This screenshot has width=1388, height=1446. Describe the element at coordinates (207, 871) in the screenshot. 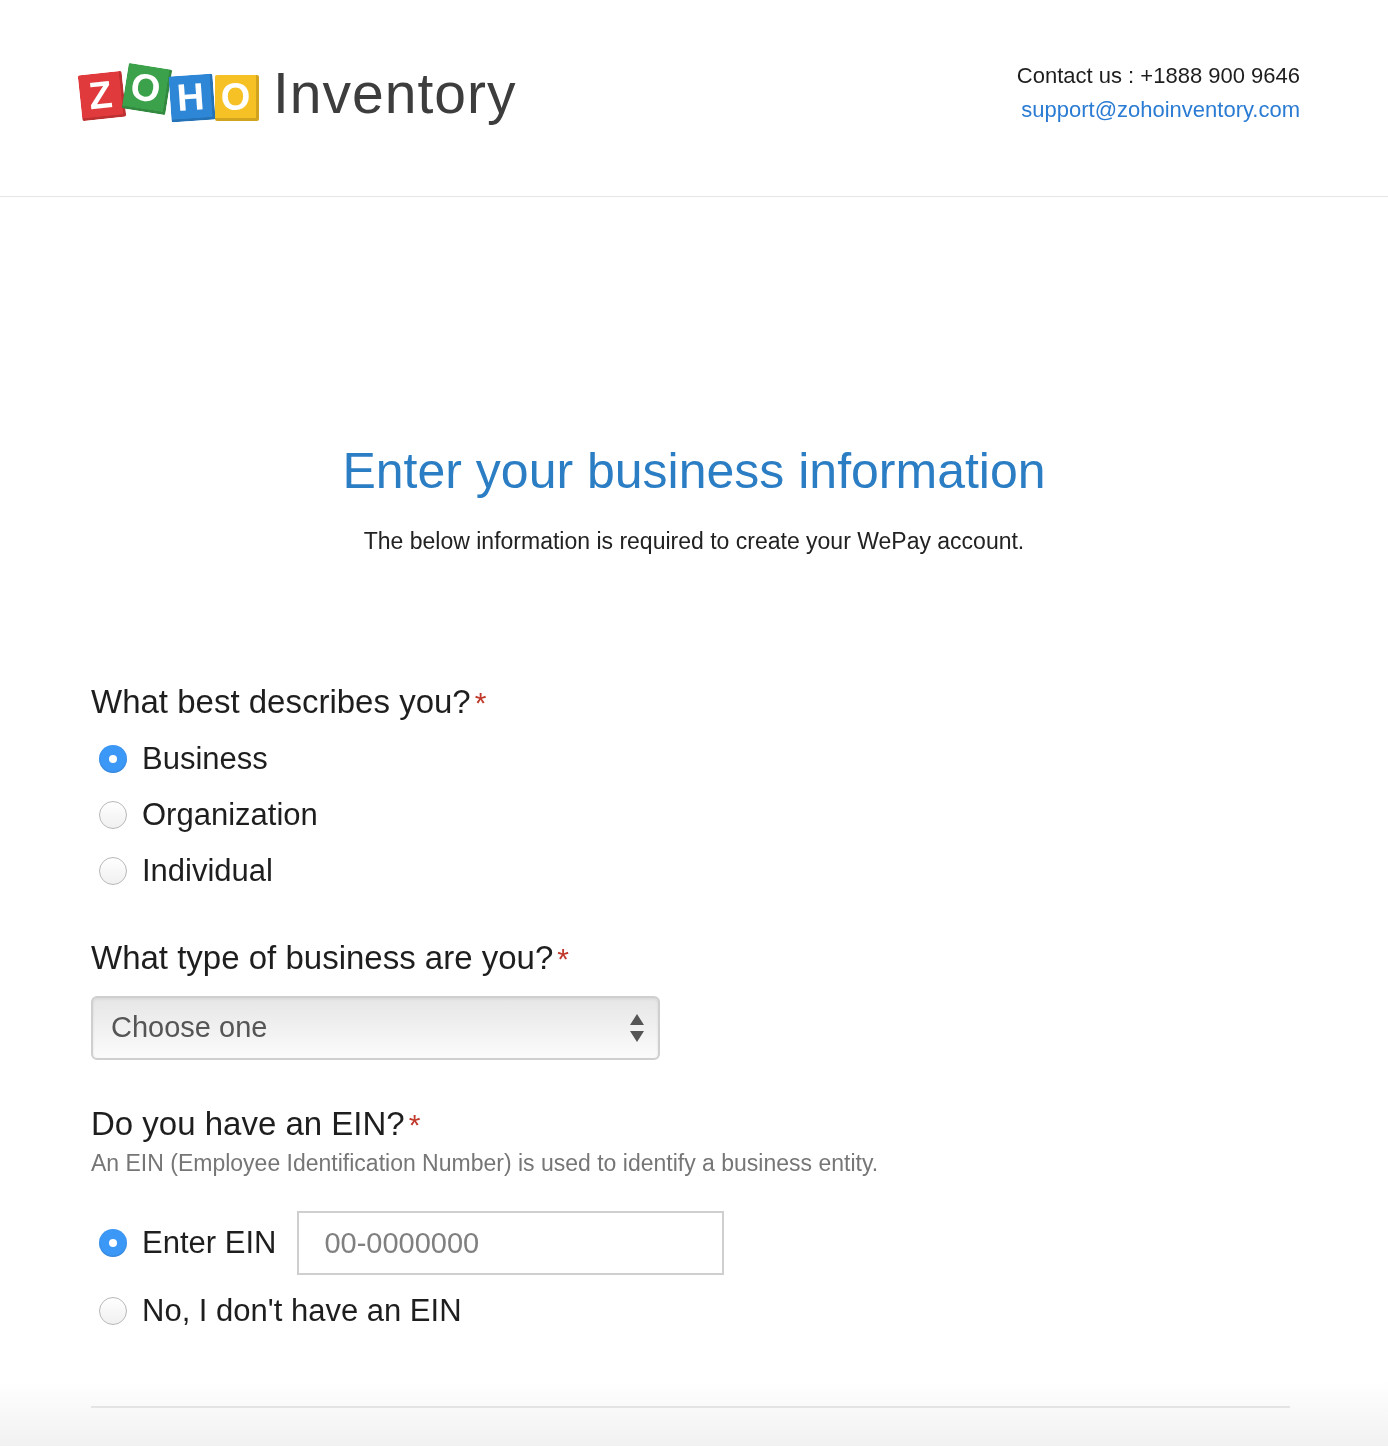

I see `radio-label: Individual` at that location.